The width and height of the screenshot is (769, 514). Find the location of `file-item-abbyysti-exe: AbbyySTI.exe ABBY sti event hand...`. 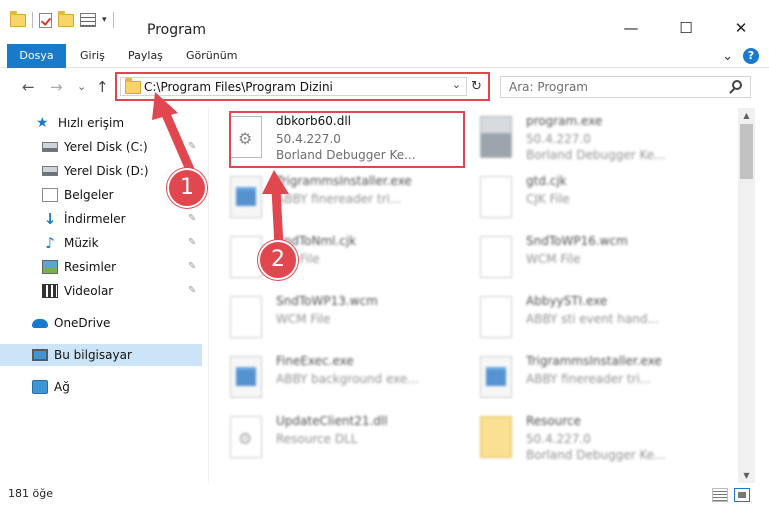

file-item-abbyysti-exe: AbbyySTI.exe ABBY sti event hand... is located at coordinates (580, 319).